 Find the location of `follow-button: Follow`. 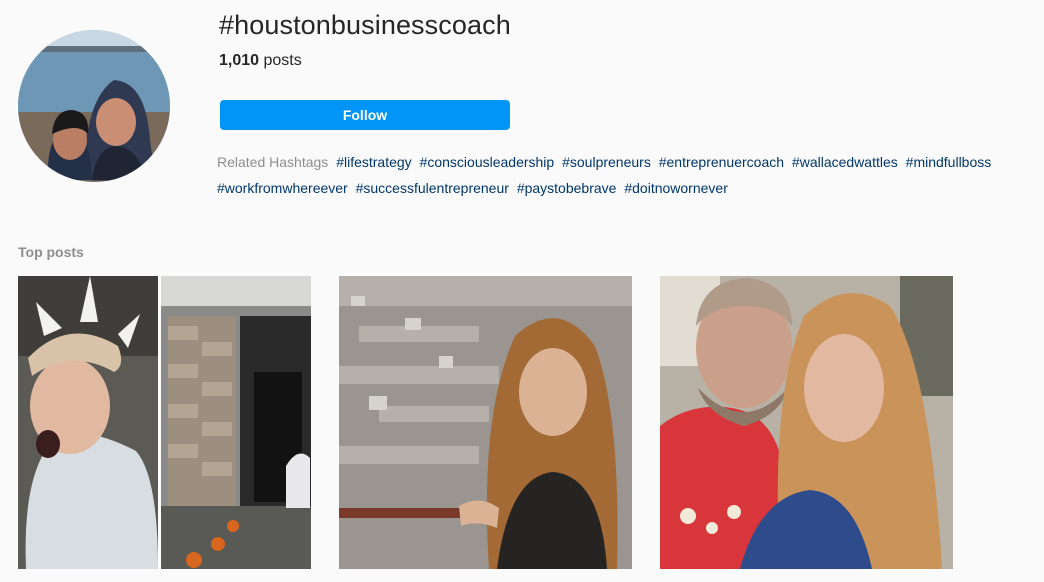

follow-button: Follow is located at coordinates (365, 115).